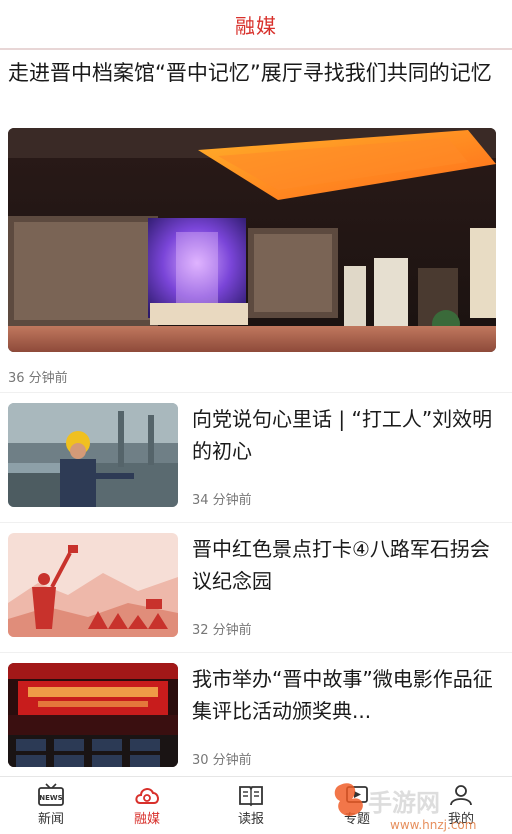 This screenshot has height=834, width=512. Describe the element at coordinates (147, 796) in the screenshot. I see `media-cloud-icon` at that location.